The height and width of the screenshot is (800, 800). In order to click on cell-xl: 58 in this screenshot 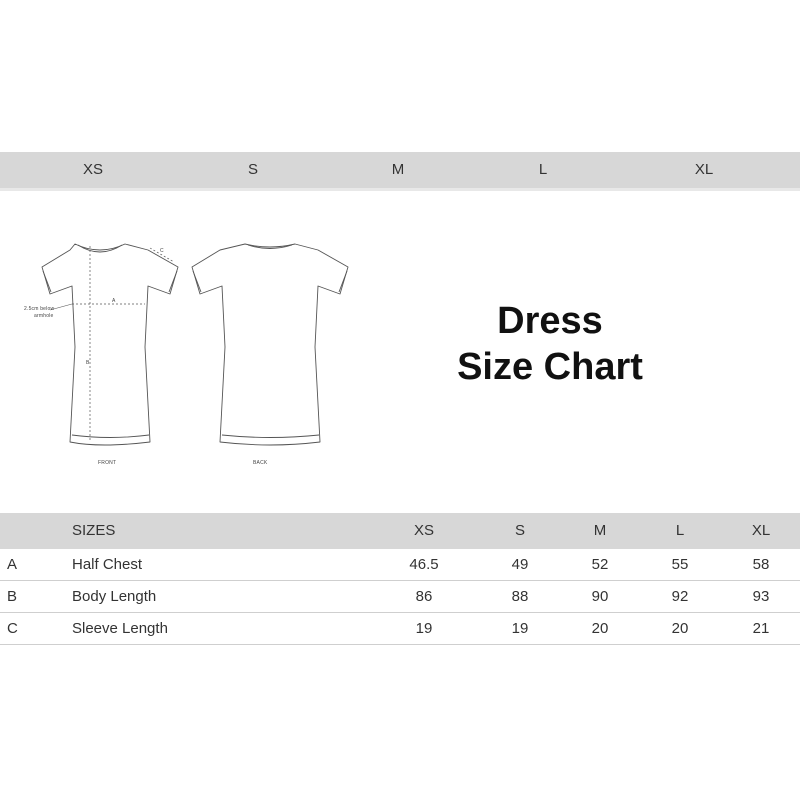, I will do `click(761, 564)`.